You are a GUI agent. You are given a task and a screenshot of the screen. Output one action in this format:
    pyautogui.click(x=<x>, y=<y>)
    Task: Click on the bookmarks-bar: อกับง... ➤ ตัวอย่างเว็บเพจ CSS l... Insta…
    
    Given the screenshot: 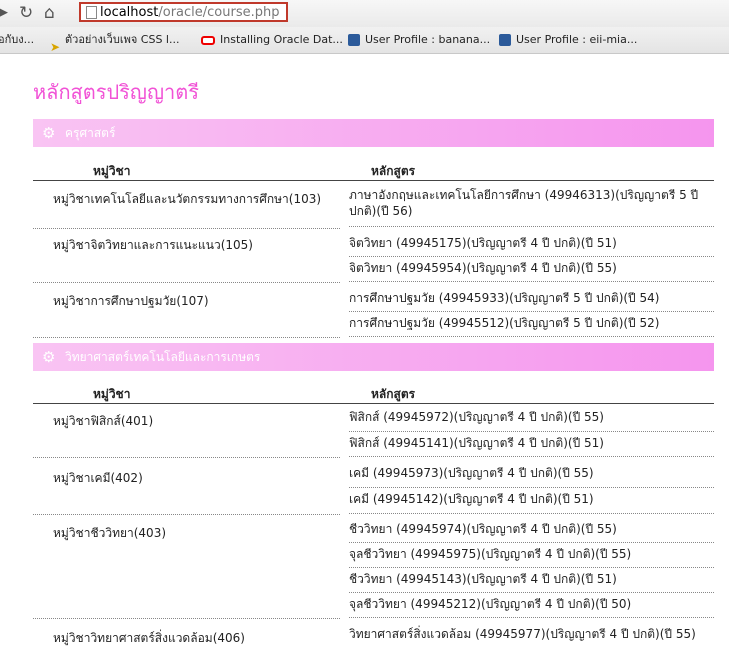 What is the action you would take?
    pyautogui.click(x=364, y=40)
    